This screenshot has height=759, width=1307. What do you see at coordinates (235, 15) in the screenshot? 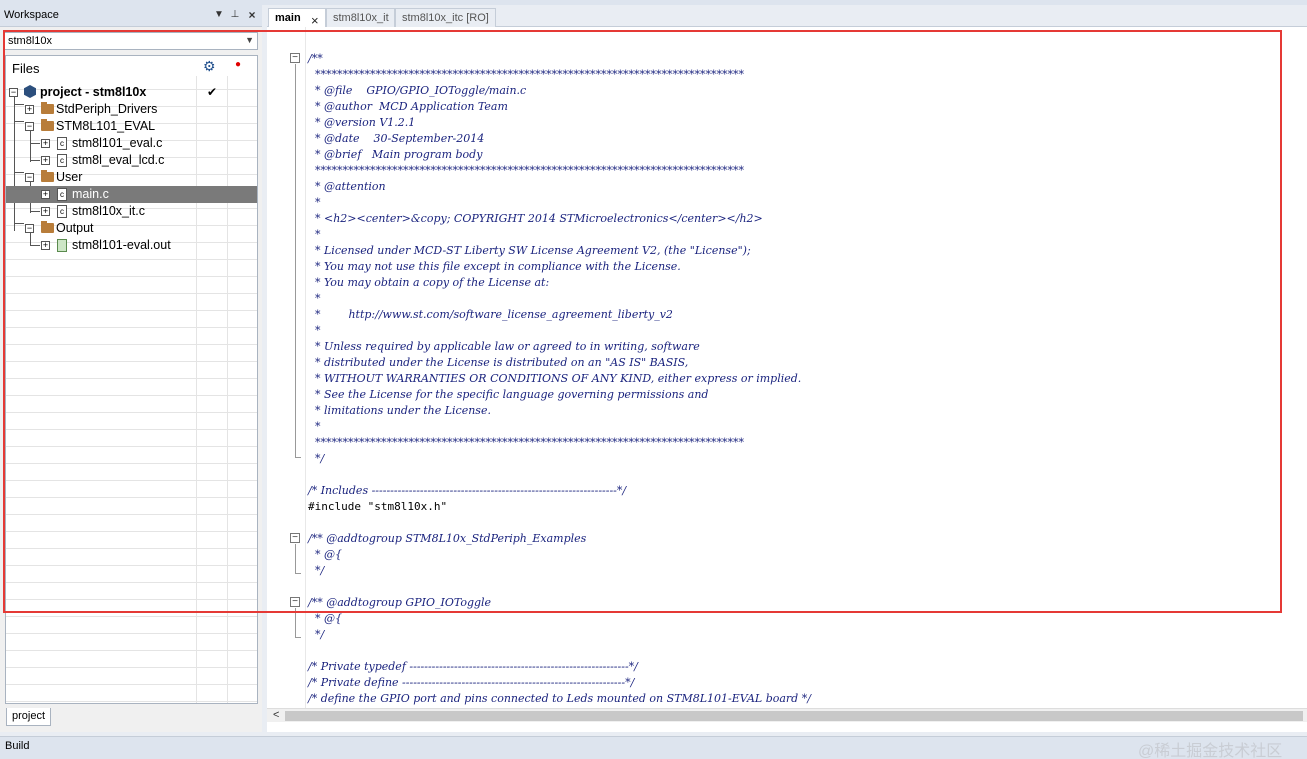
I see `pin-icon: ⊥` at bounding box center [235, 15].